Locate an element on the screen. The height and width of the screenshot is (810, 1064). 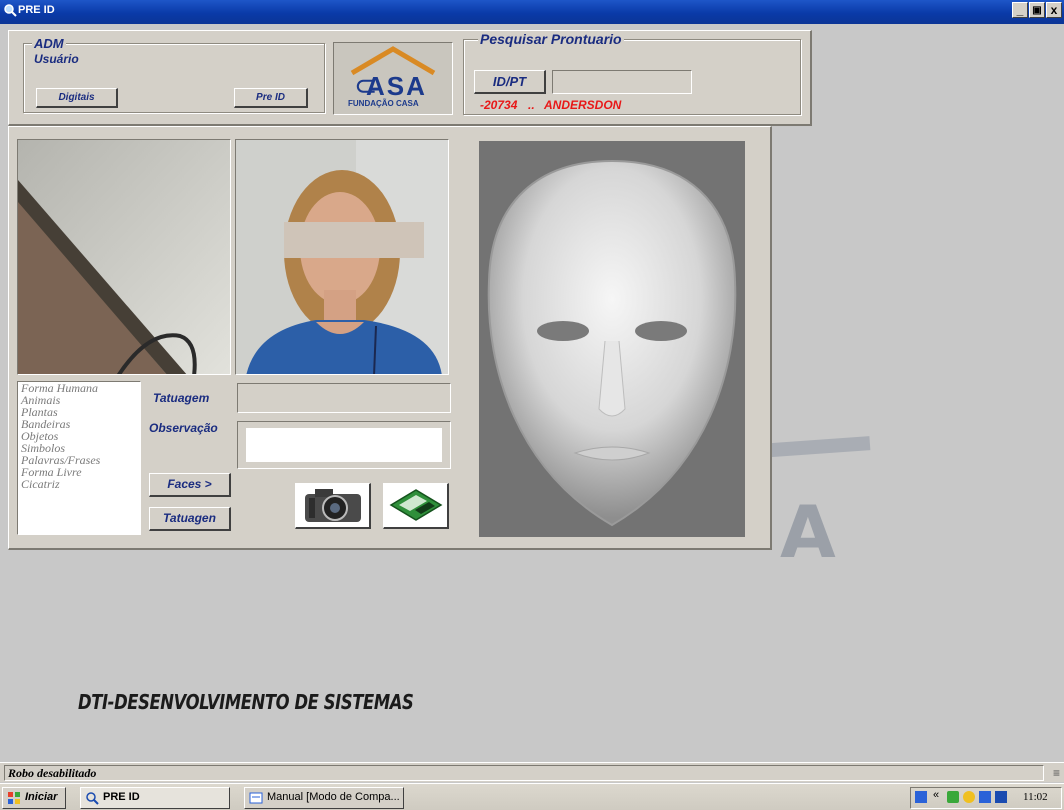
status-bar: Robo desabilitado ≡ is located at coordinates (532, 772).